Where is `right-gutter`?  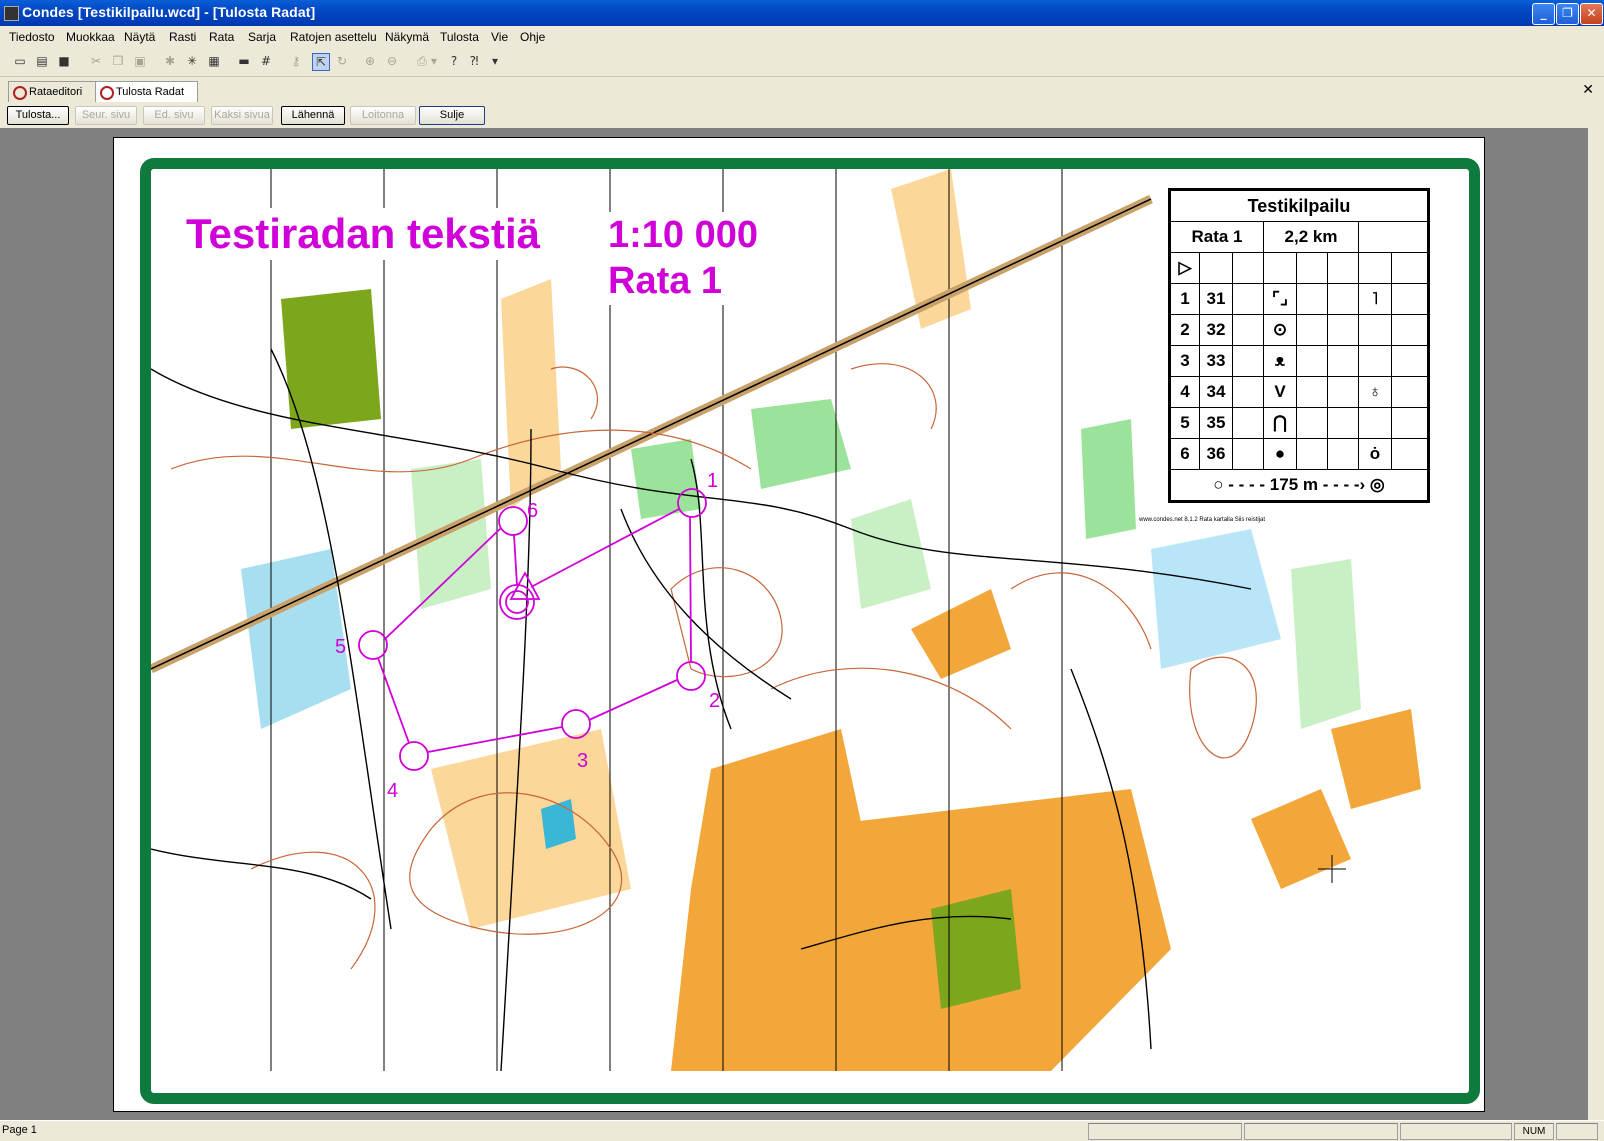
right-gutter is located at coordinates (1596, 624).